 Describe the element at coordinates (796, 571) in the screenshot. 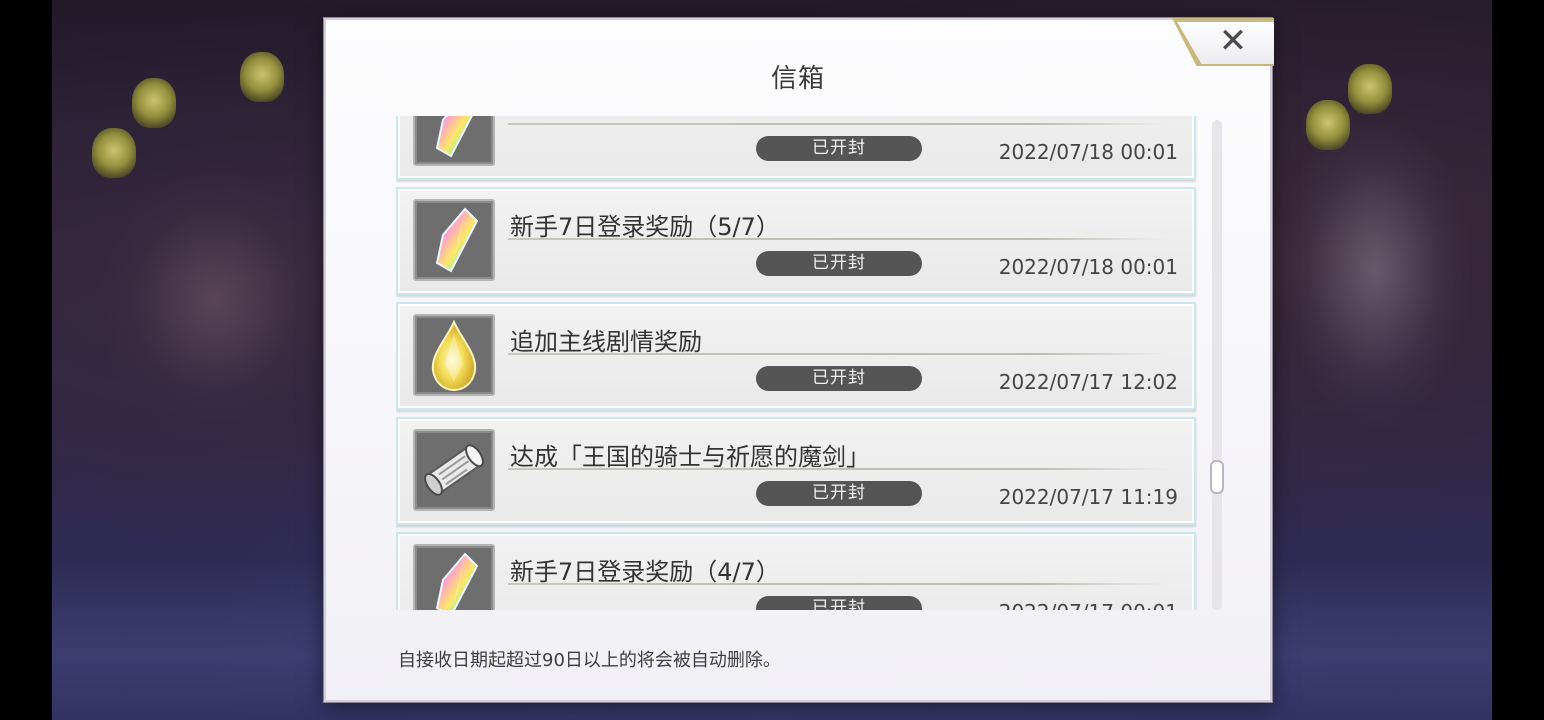

I see `mail-item: 新手7日登录奖励（4/7） 已开封 2022/07/17 00:01` at that location.